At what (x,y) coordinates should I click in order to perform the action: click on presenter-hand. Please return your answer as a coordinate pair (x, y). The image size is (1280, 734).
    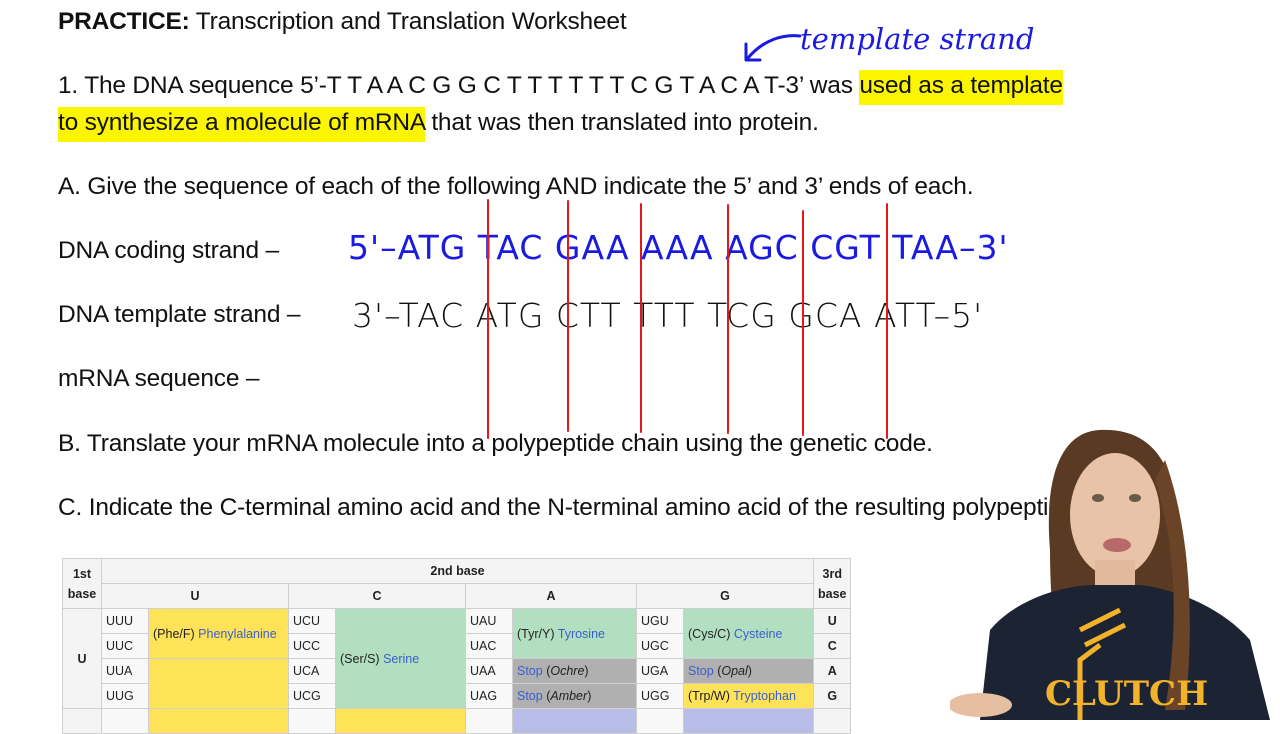
    Looking at the image, I should click on (981, 705).